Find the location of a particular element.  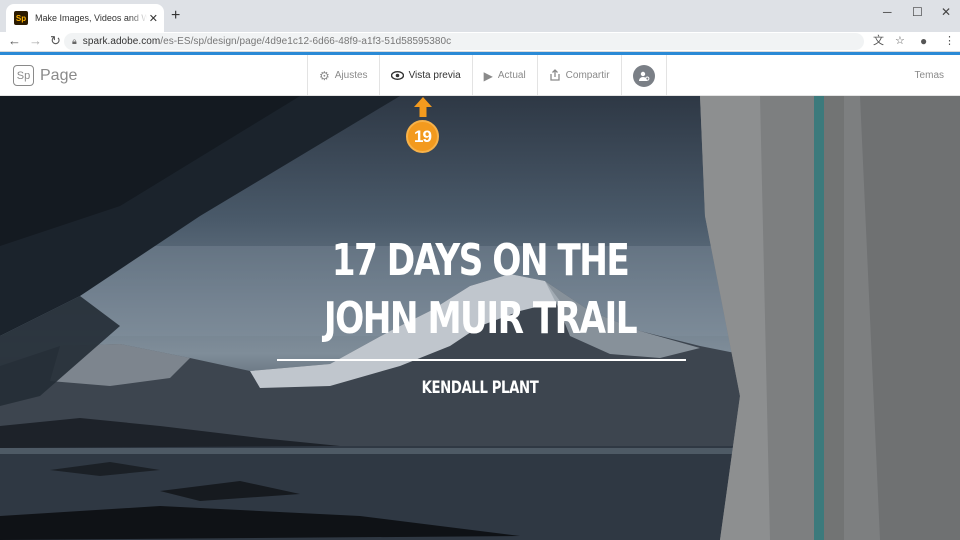

play-button: ▶ Actual is located at coordinates (504, 75).